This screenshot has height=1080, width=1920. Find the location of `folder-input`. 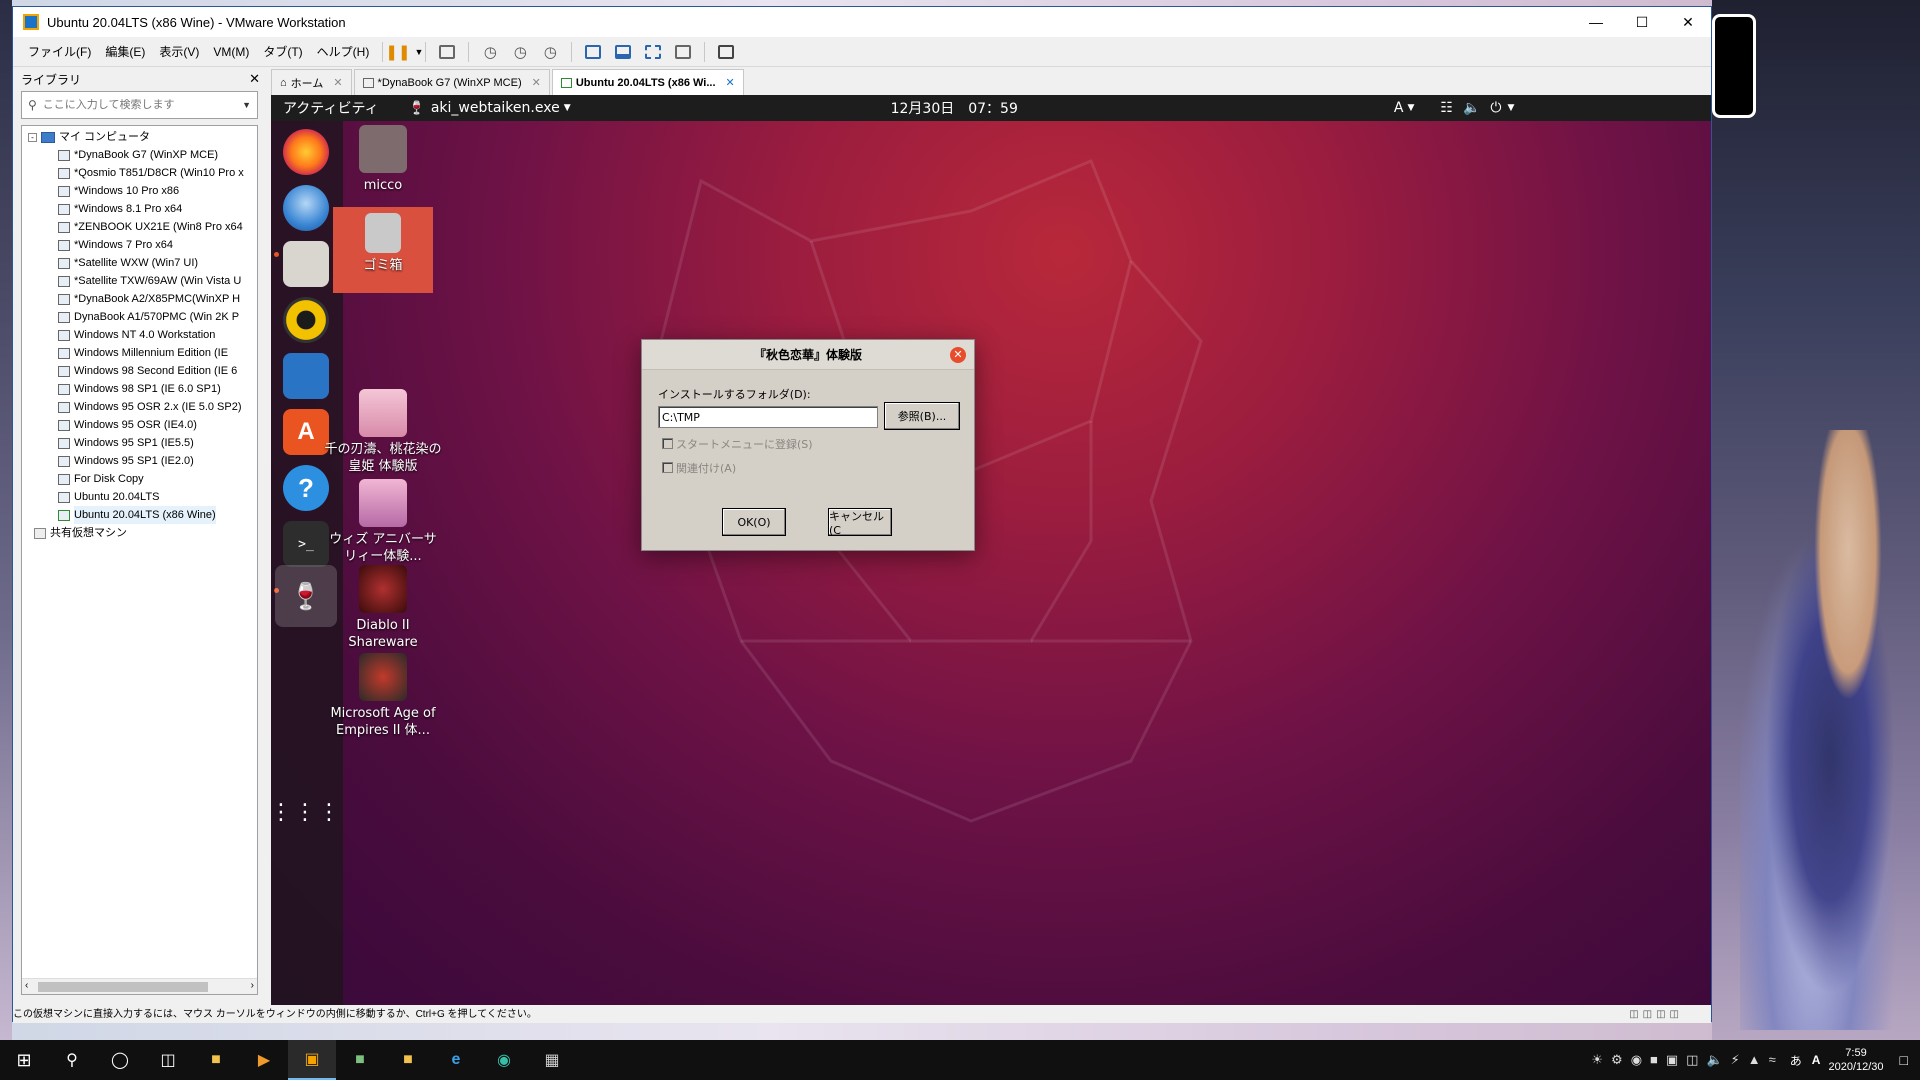

folder-input is located at coordinates (768, 417).